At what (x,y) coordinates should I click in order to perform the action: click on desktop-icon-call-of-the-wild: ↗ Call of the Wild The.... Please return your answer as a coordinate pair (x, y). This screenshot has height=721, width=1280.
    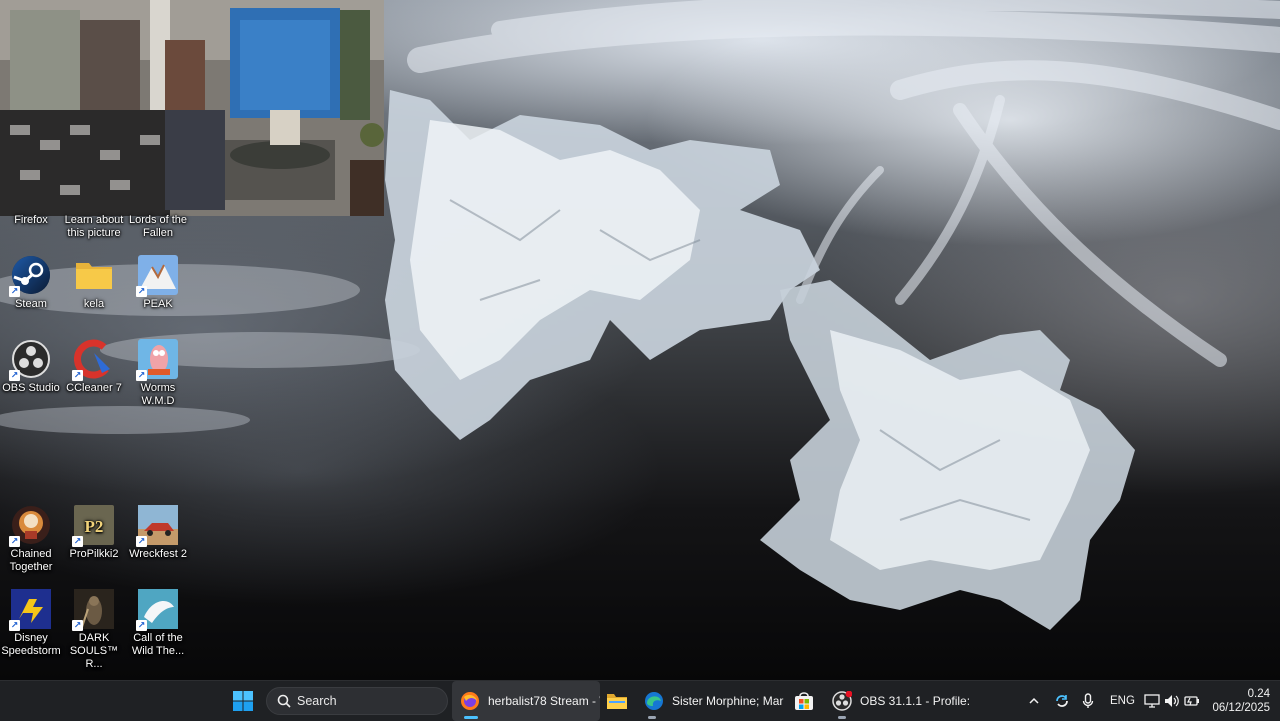
    Looking at the image, I should click on (158, 623).